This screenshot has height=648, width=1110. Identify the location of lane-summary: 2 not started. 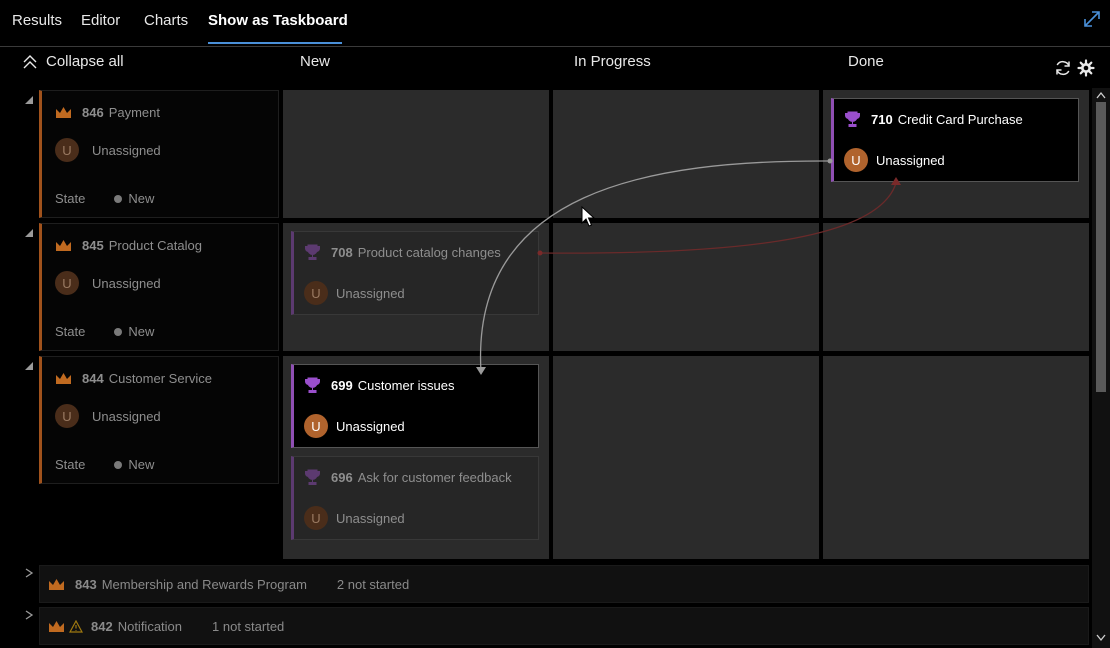
(373, 584).